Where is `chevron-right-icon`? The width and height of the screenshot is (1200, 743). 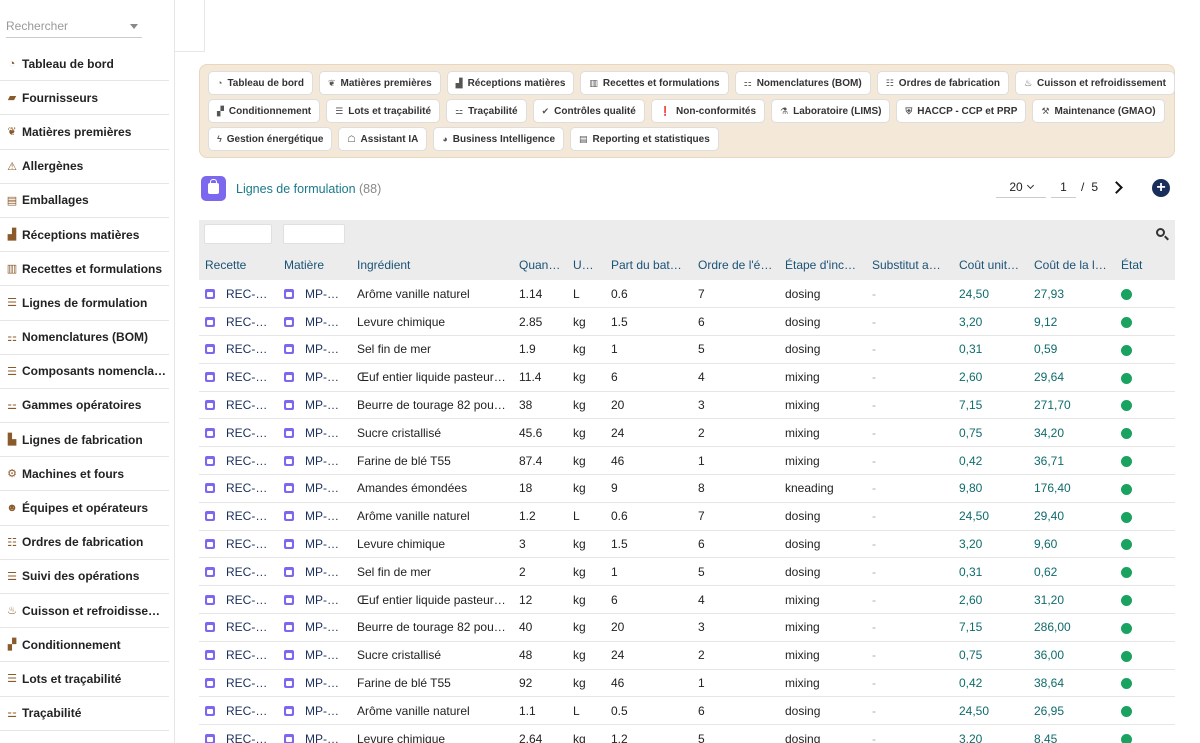 chevron-right-icon is located at coordinates (1116, 187).